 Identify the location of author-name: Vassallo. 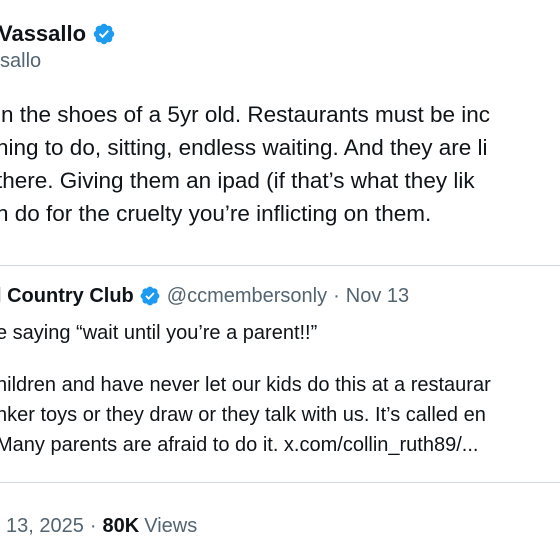
(43, 34).